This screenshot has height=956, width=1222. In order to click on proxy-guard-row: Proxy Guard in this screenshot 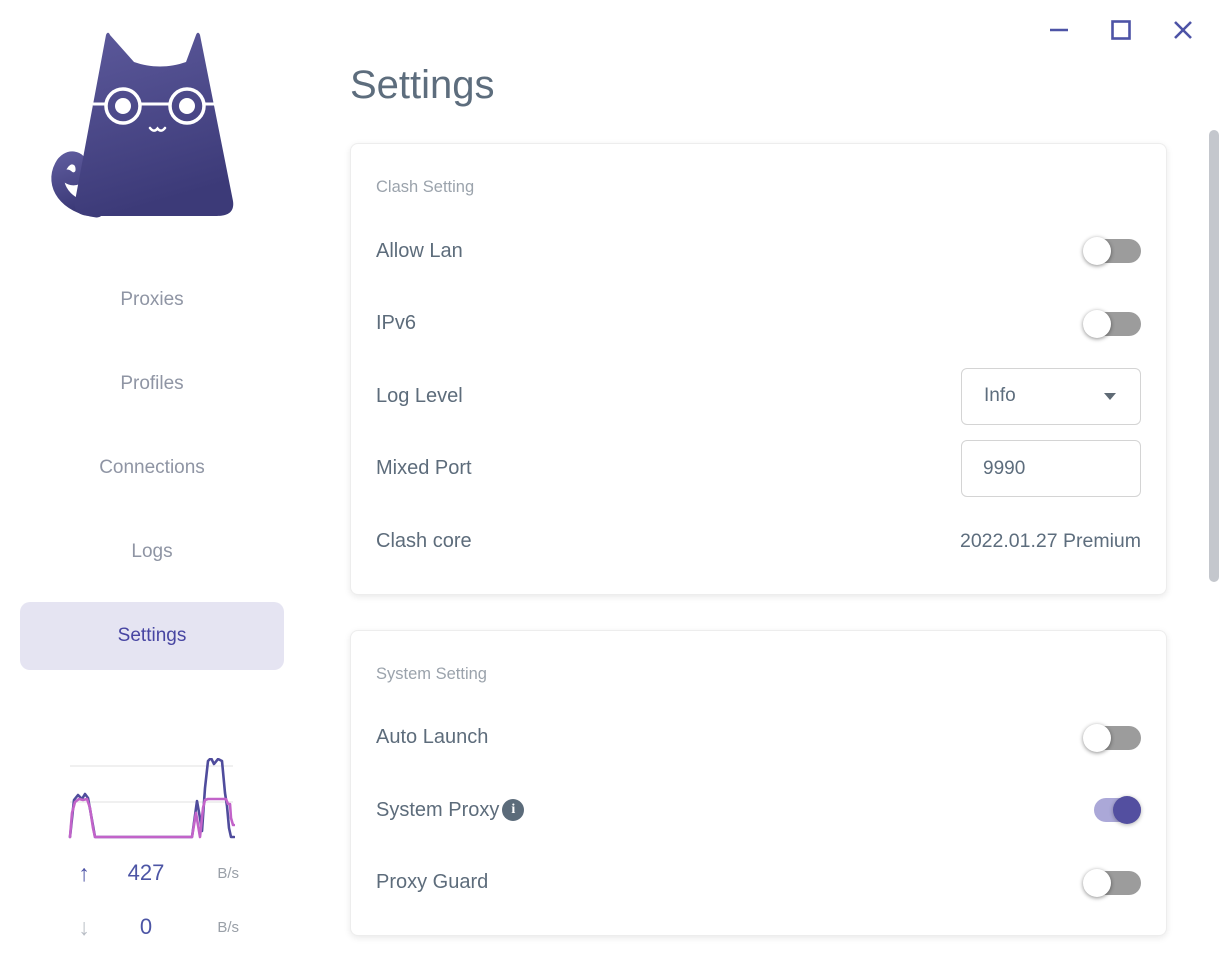, I will do `click(758, 883)`.